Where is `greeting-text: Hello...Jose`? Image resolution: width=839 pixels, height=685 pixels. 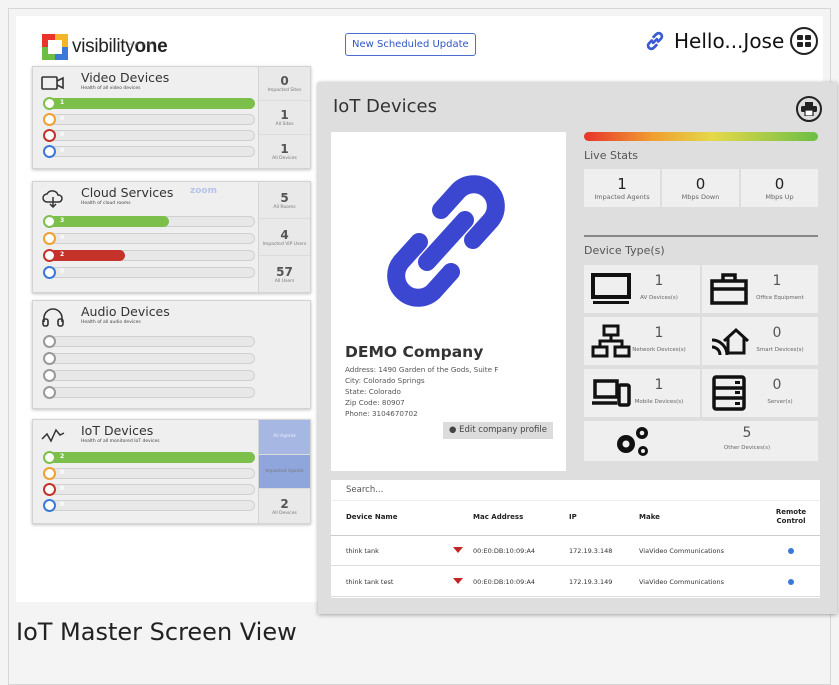 greeting-text: Hello...Jose is located at coordinates (729, 41).